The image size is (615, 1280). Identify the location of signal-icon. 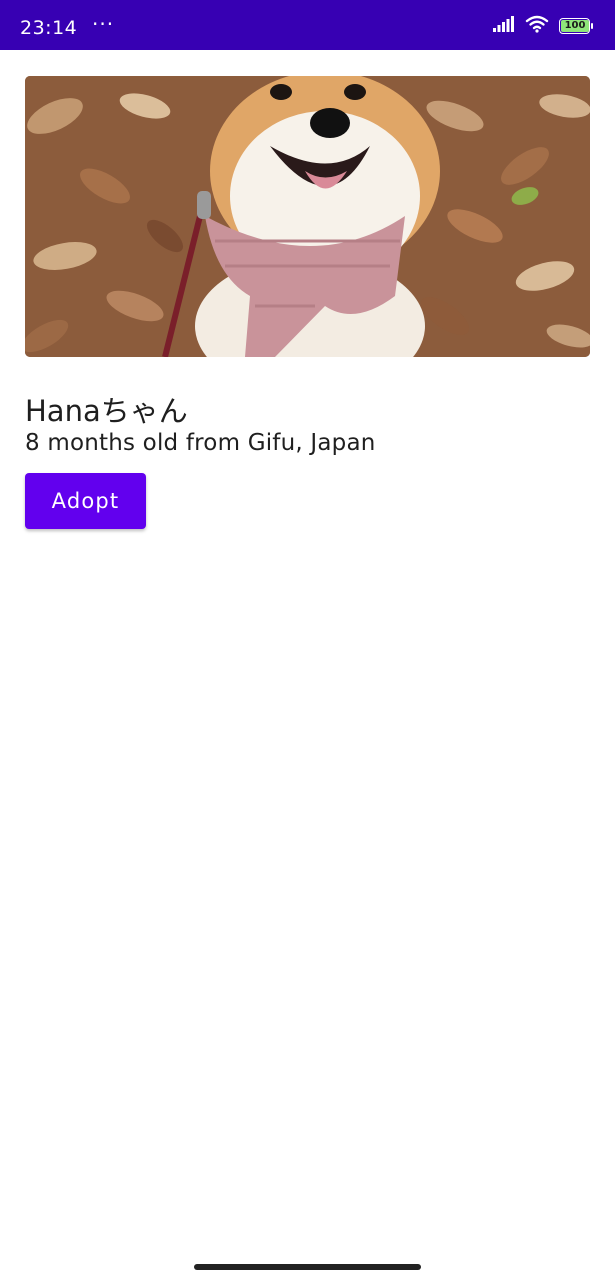
(504, 26).